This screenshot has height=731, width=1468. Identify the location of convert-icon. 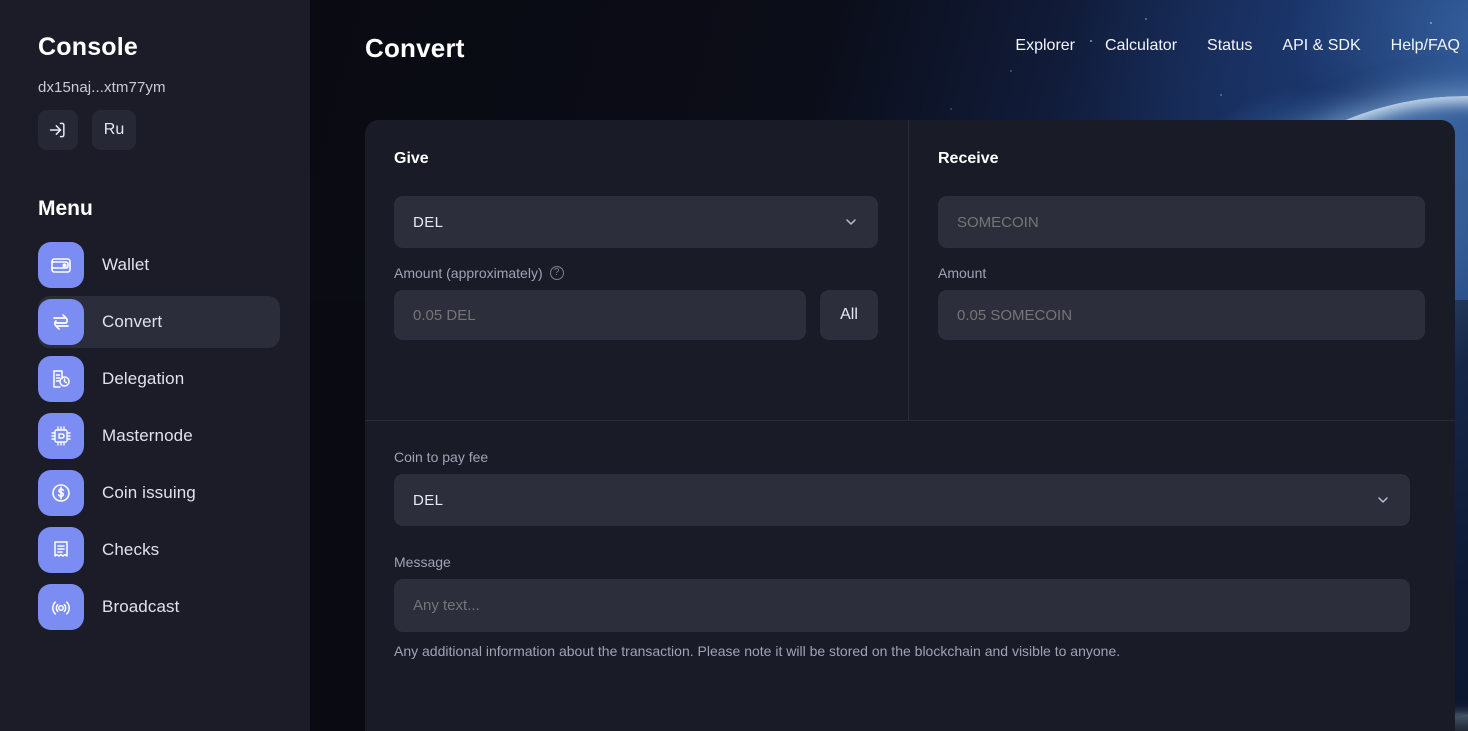
(61, 322).